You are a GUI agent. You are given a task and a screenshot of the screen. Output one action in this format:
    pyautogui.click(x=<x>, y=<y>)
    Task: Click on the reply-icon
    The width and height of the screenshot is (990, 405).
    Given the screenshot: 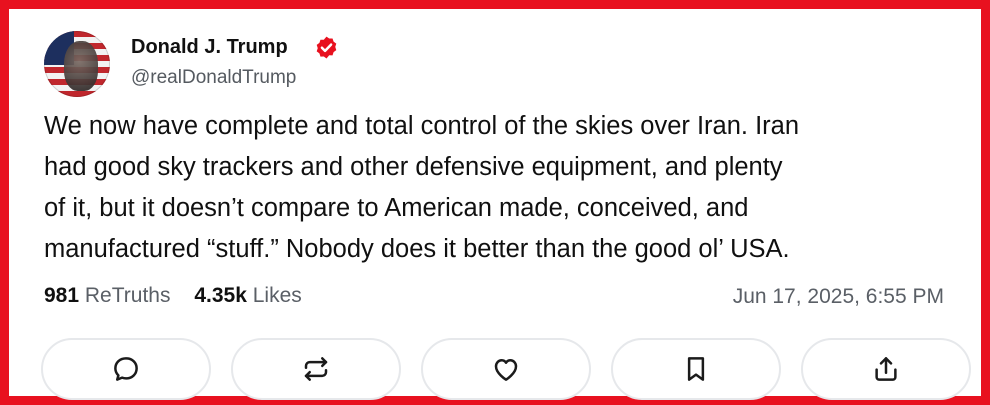 What is the action you would take?
    pyautogui.click(x=126, y=369)
    